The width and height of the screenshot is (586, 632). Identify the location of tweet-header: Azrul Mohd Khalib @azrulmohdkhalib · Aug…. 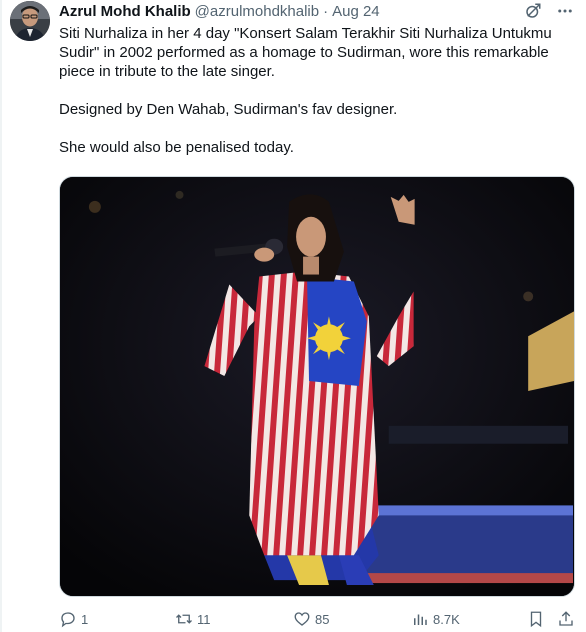
(317, 12).